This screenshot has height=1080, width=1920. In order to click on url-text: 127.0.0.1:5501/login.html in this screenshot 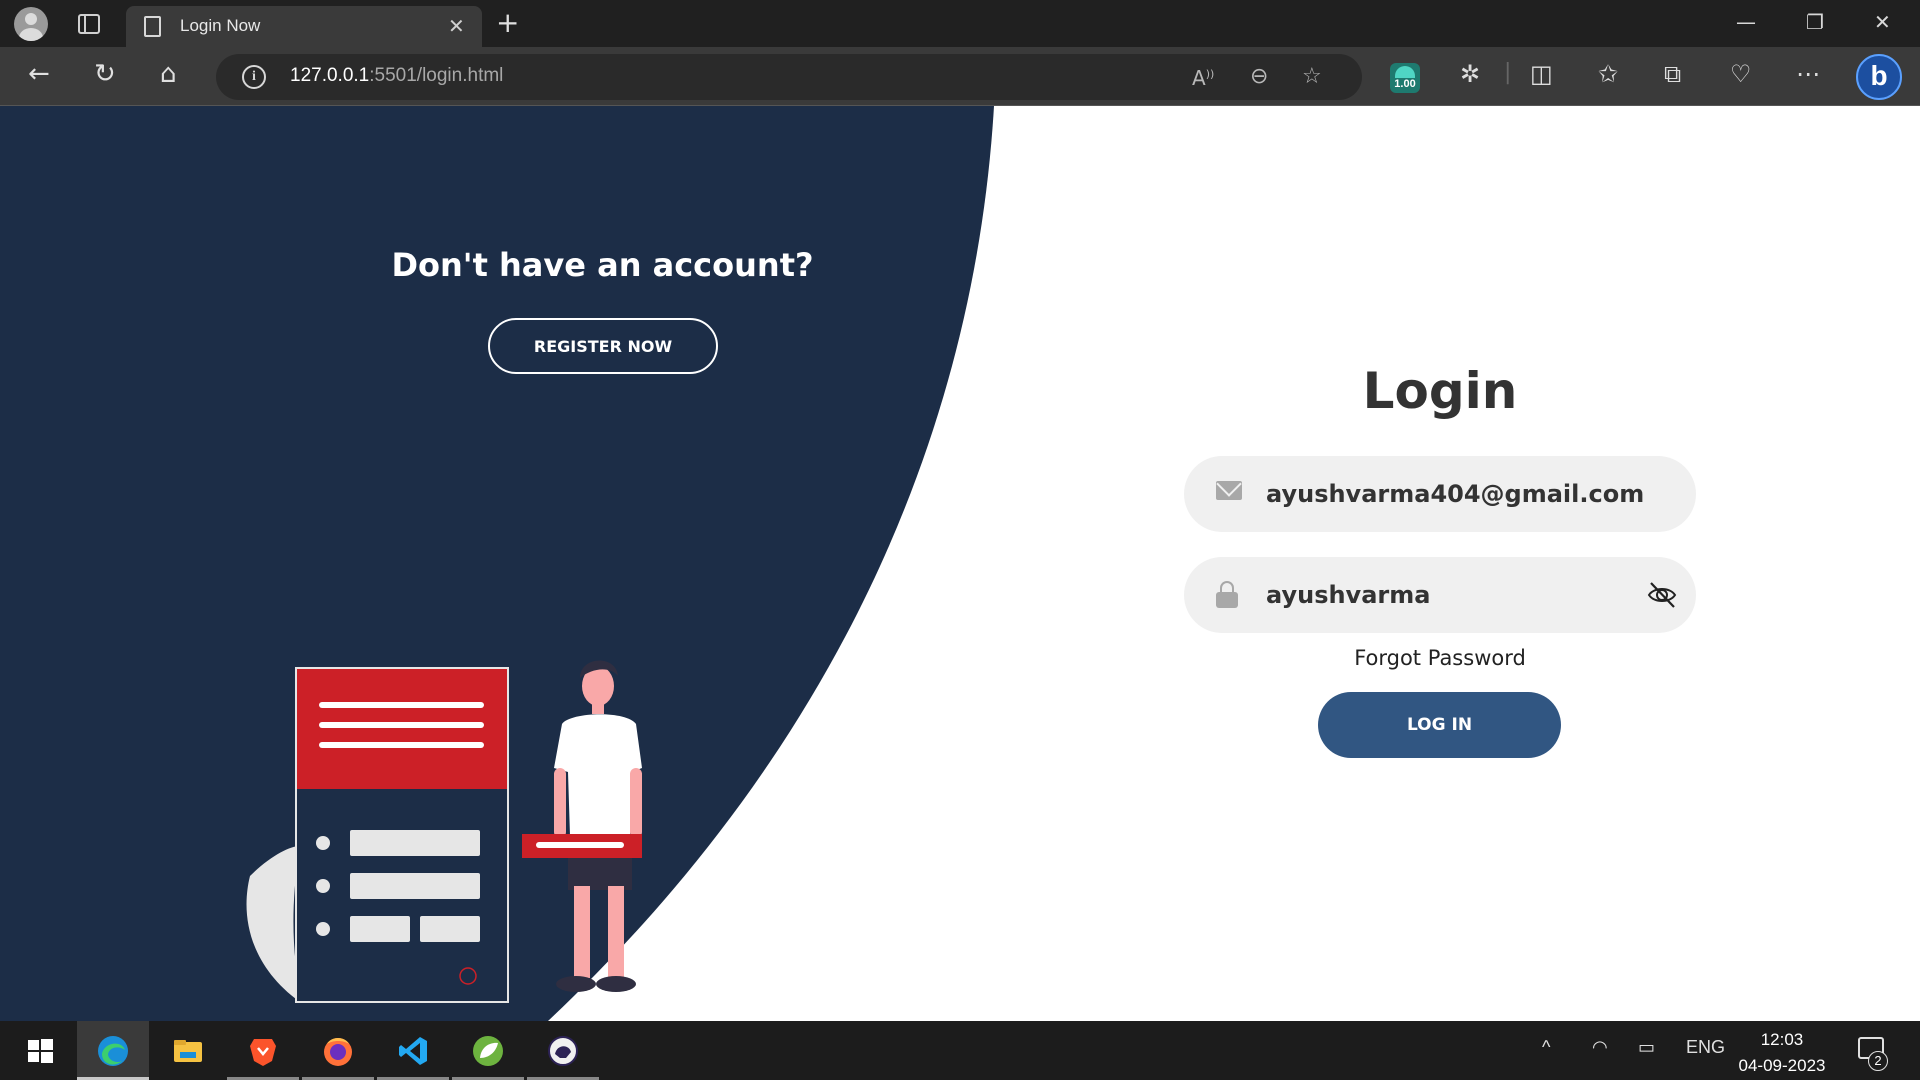, I will do `click(396, 76)`.